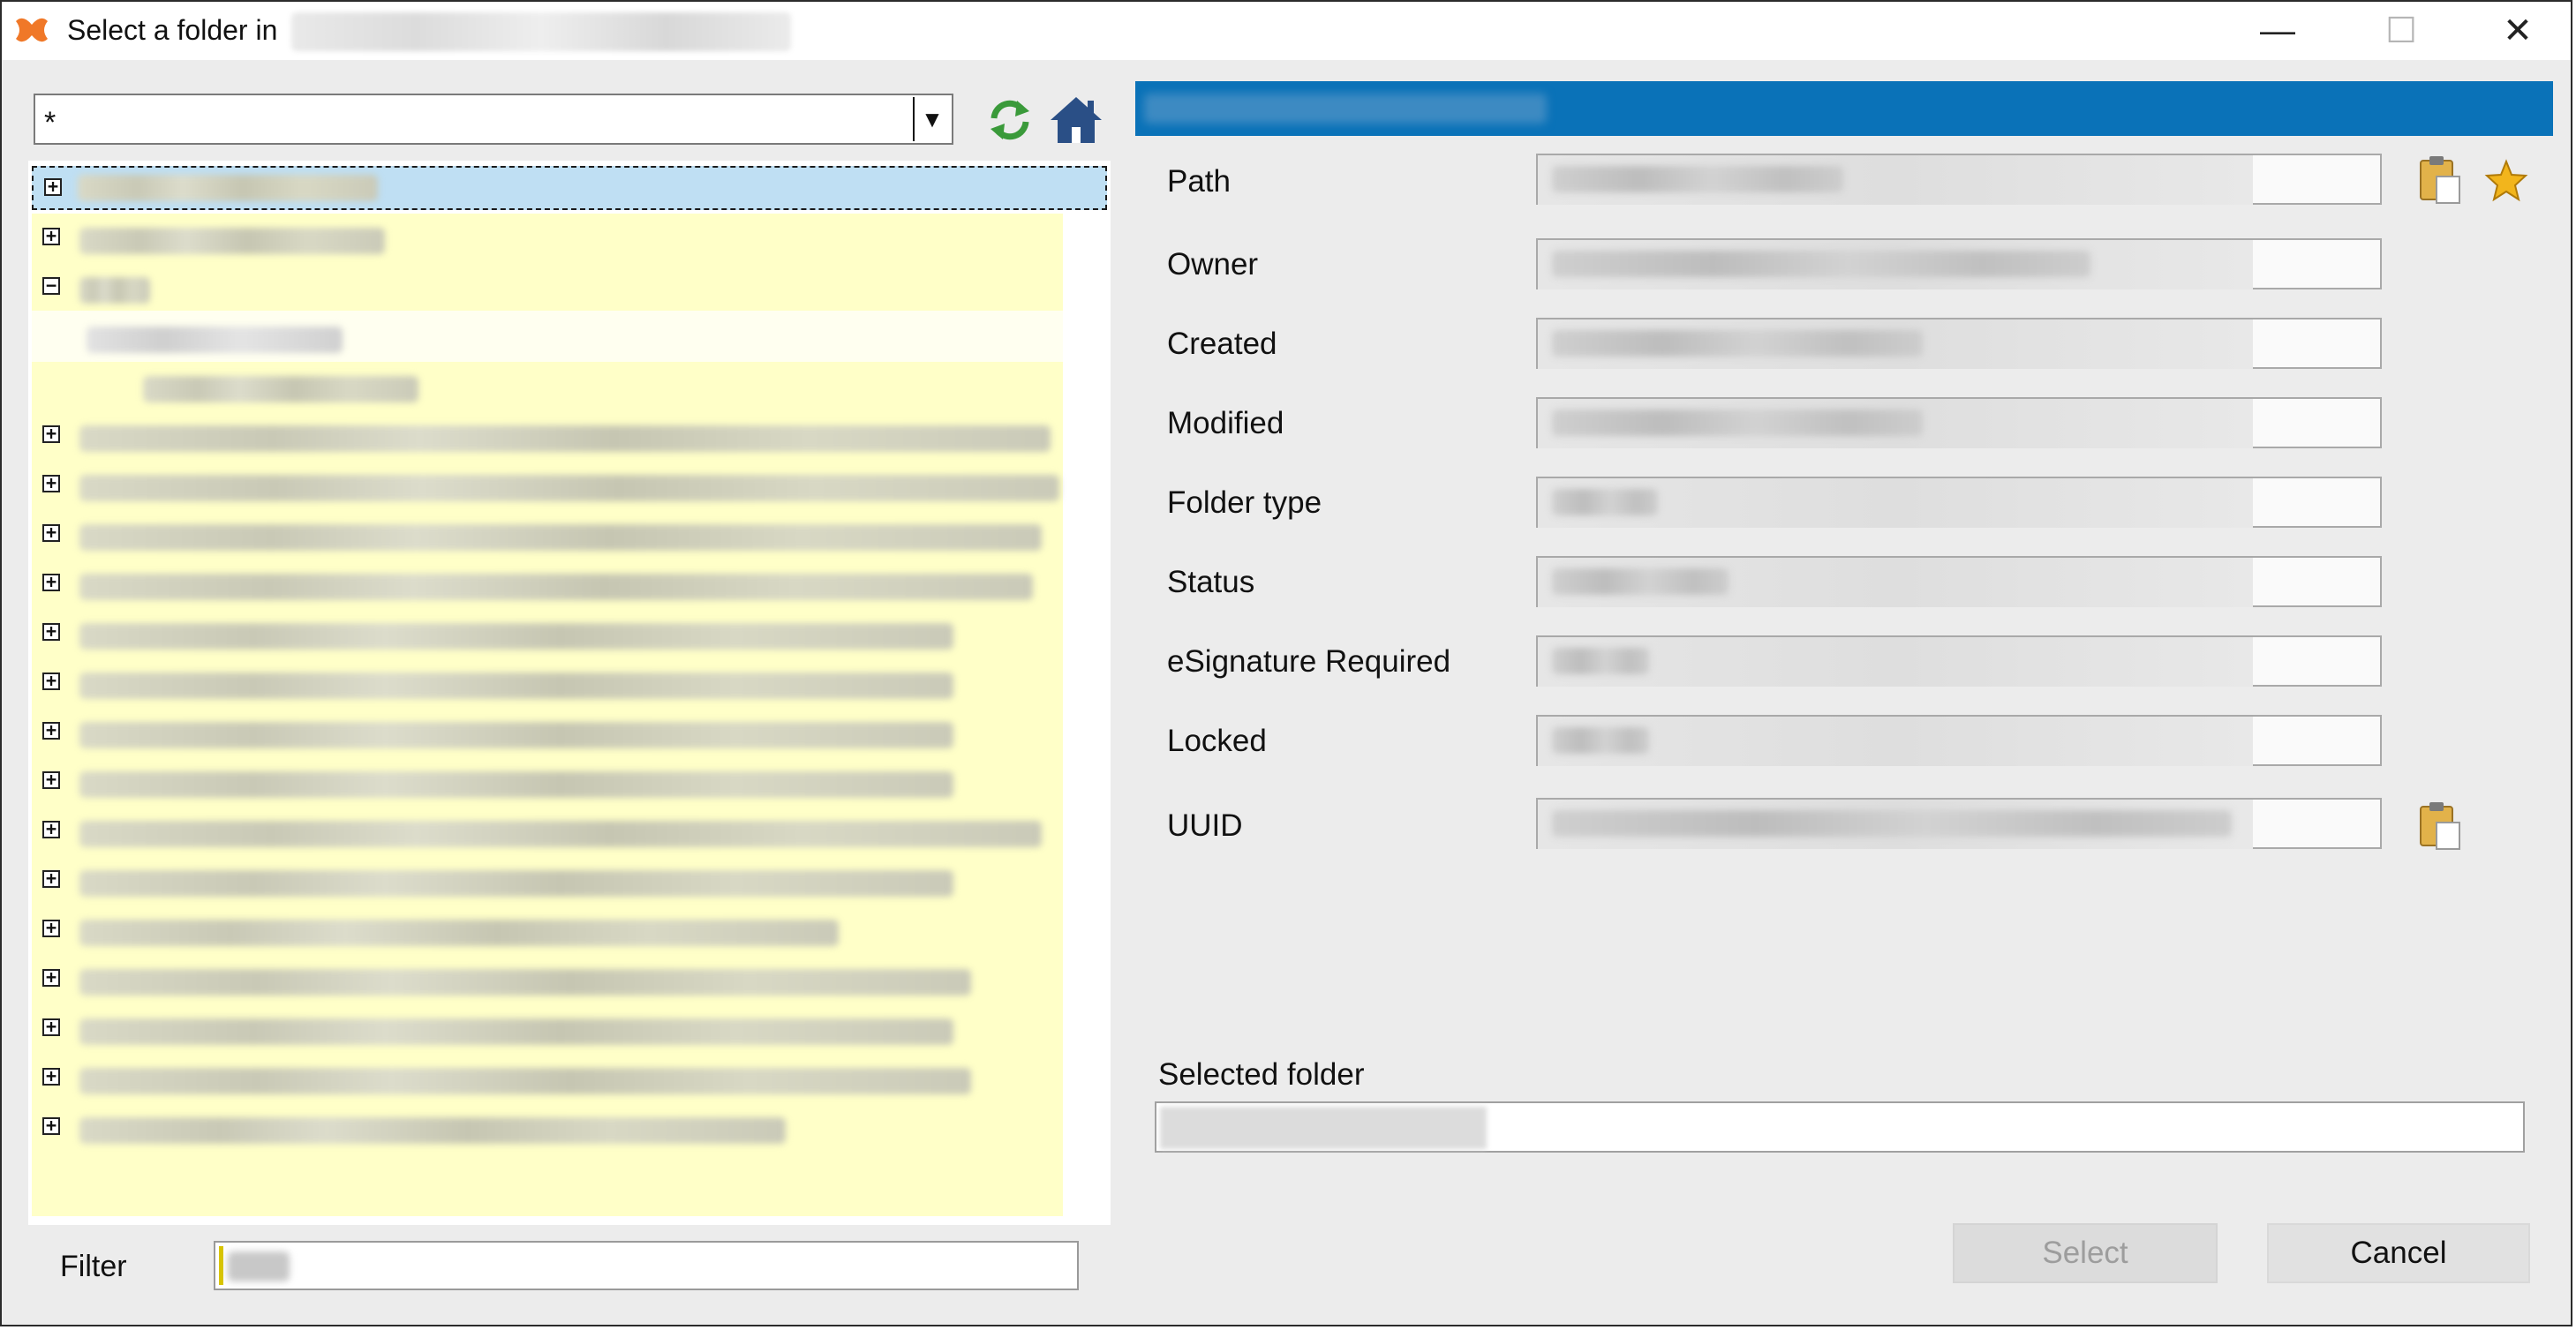 The image size is (2576, 1330). I want to click on app-logo-icon, so click(32, 30).